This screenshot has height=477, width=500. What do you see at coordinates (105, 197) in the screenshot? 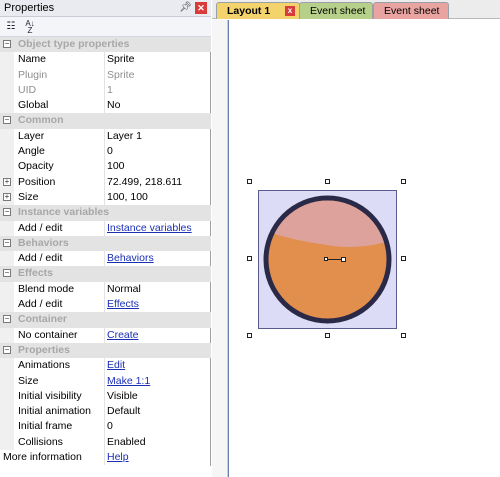
I see `property-row: + Size 100, 100` at bounding box center [105, 197].